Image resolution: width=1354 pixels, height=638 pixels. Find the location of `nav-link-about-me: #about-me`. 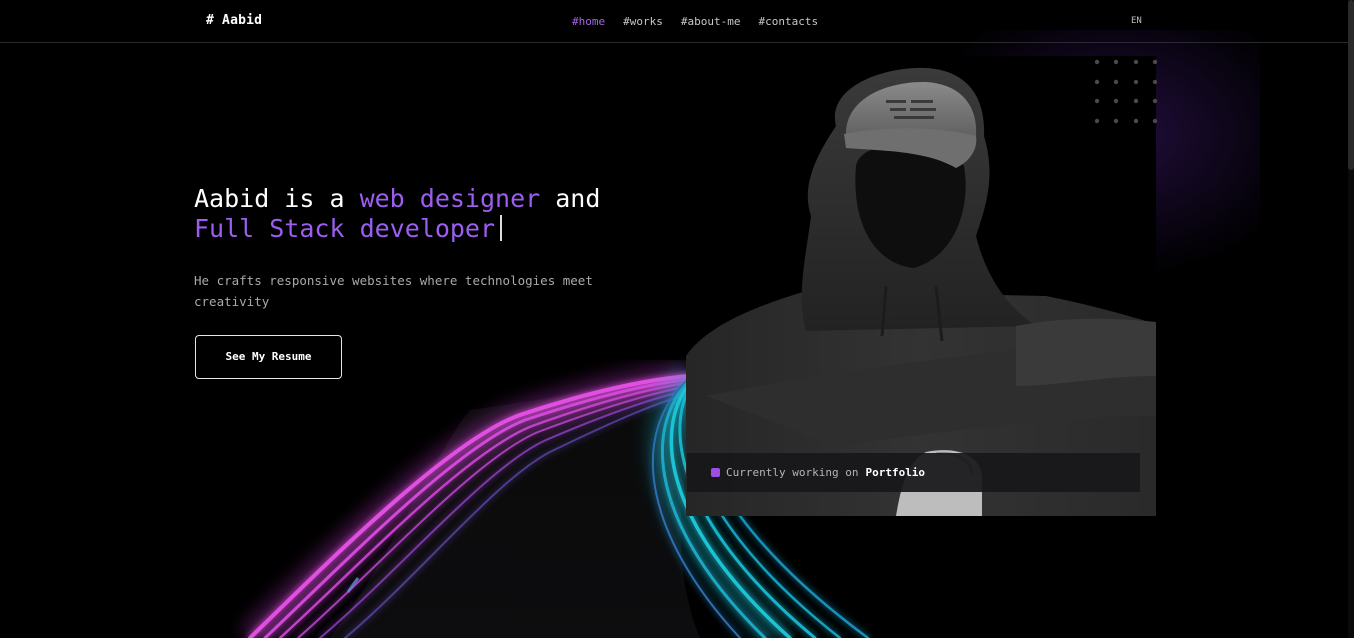

nav-link-about-me: #about-me is located at coordinates (711, 21).